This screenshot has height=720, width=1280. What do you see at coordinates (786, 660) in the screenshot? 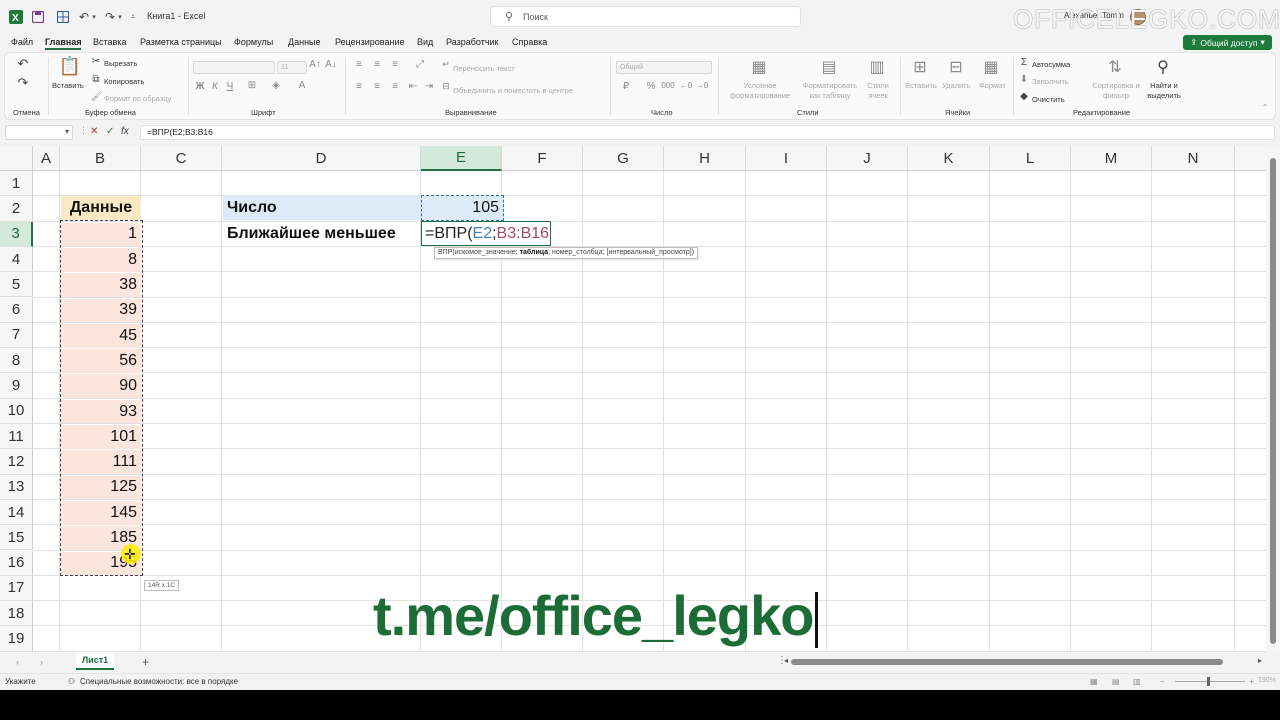
I see `scroll-left-icon: ◂` at bounding box center [786, 660].